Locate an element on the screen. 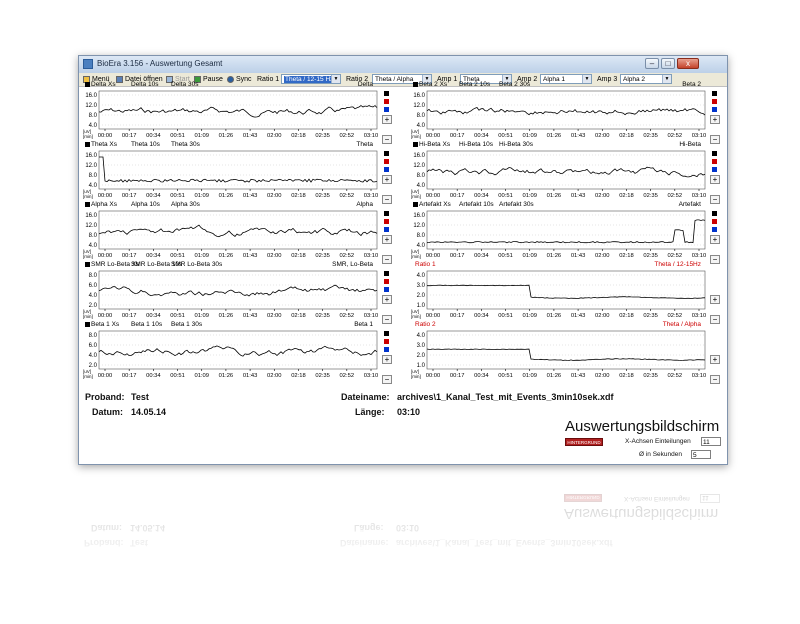 The height and width of the screenshot is (624, 800). window-title: BioEra 3.156 - Auswertung Gesamt is located at coordinates (160, 63).